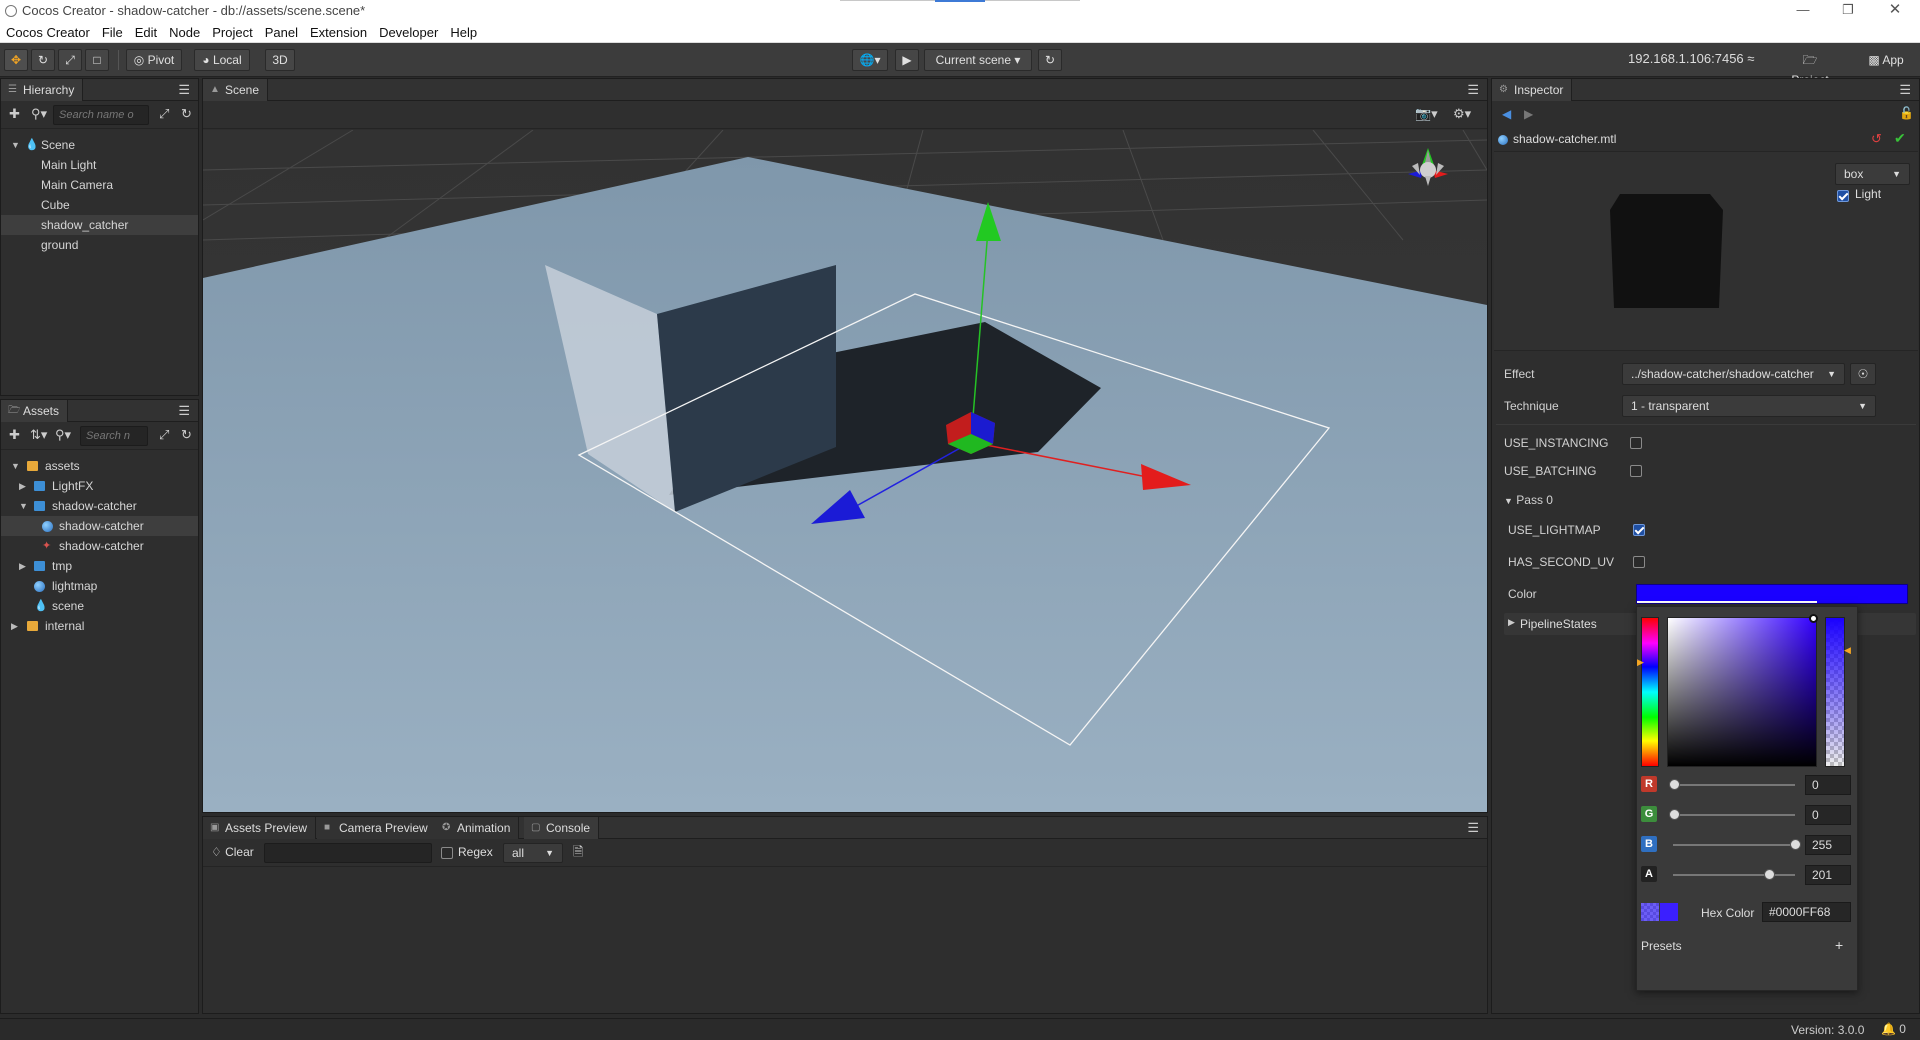 This screenshot has height=1040, width=1920. What do you see at coordinates (1905, 90) in the screenshot?
I see `inspector-menu-icon: ☰` at bounding box center [1905, 90].